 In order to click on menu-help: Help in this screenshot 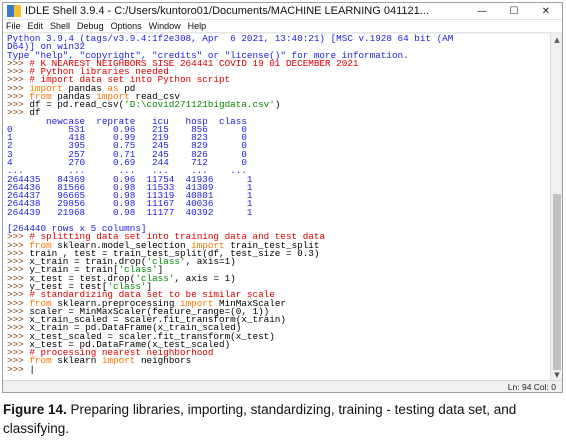, I will do `click(197, 26)`.